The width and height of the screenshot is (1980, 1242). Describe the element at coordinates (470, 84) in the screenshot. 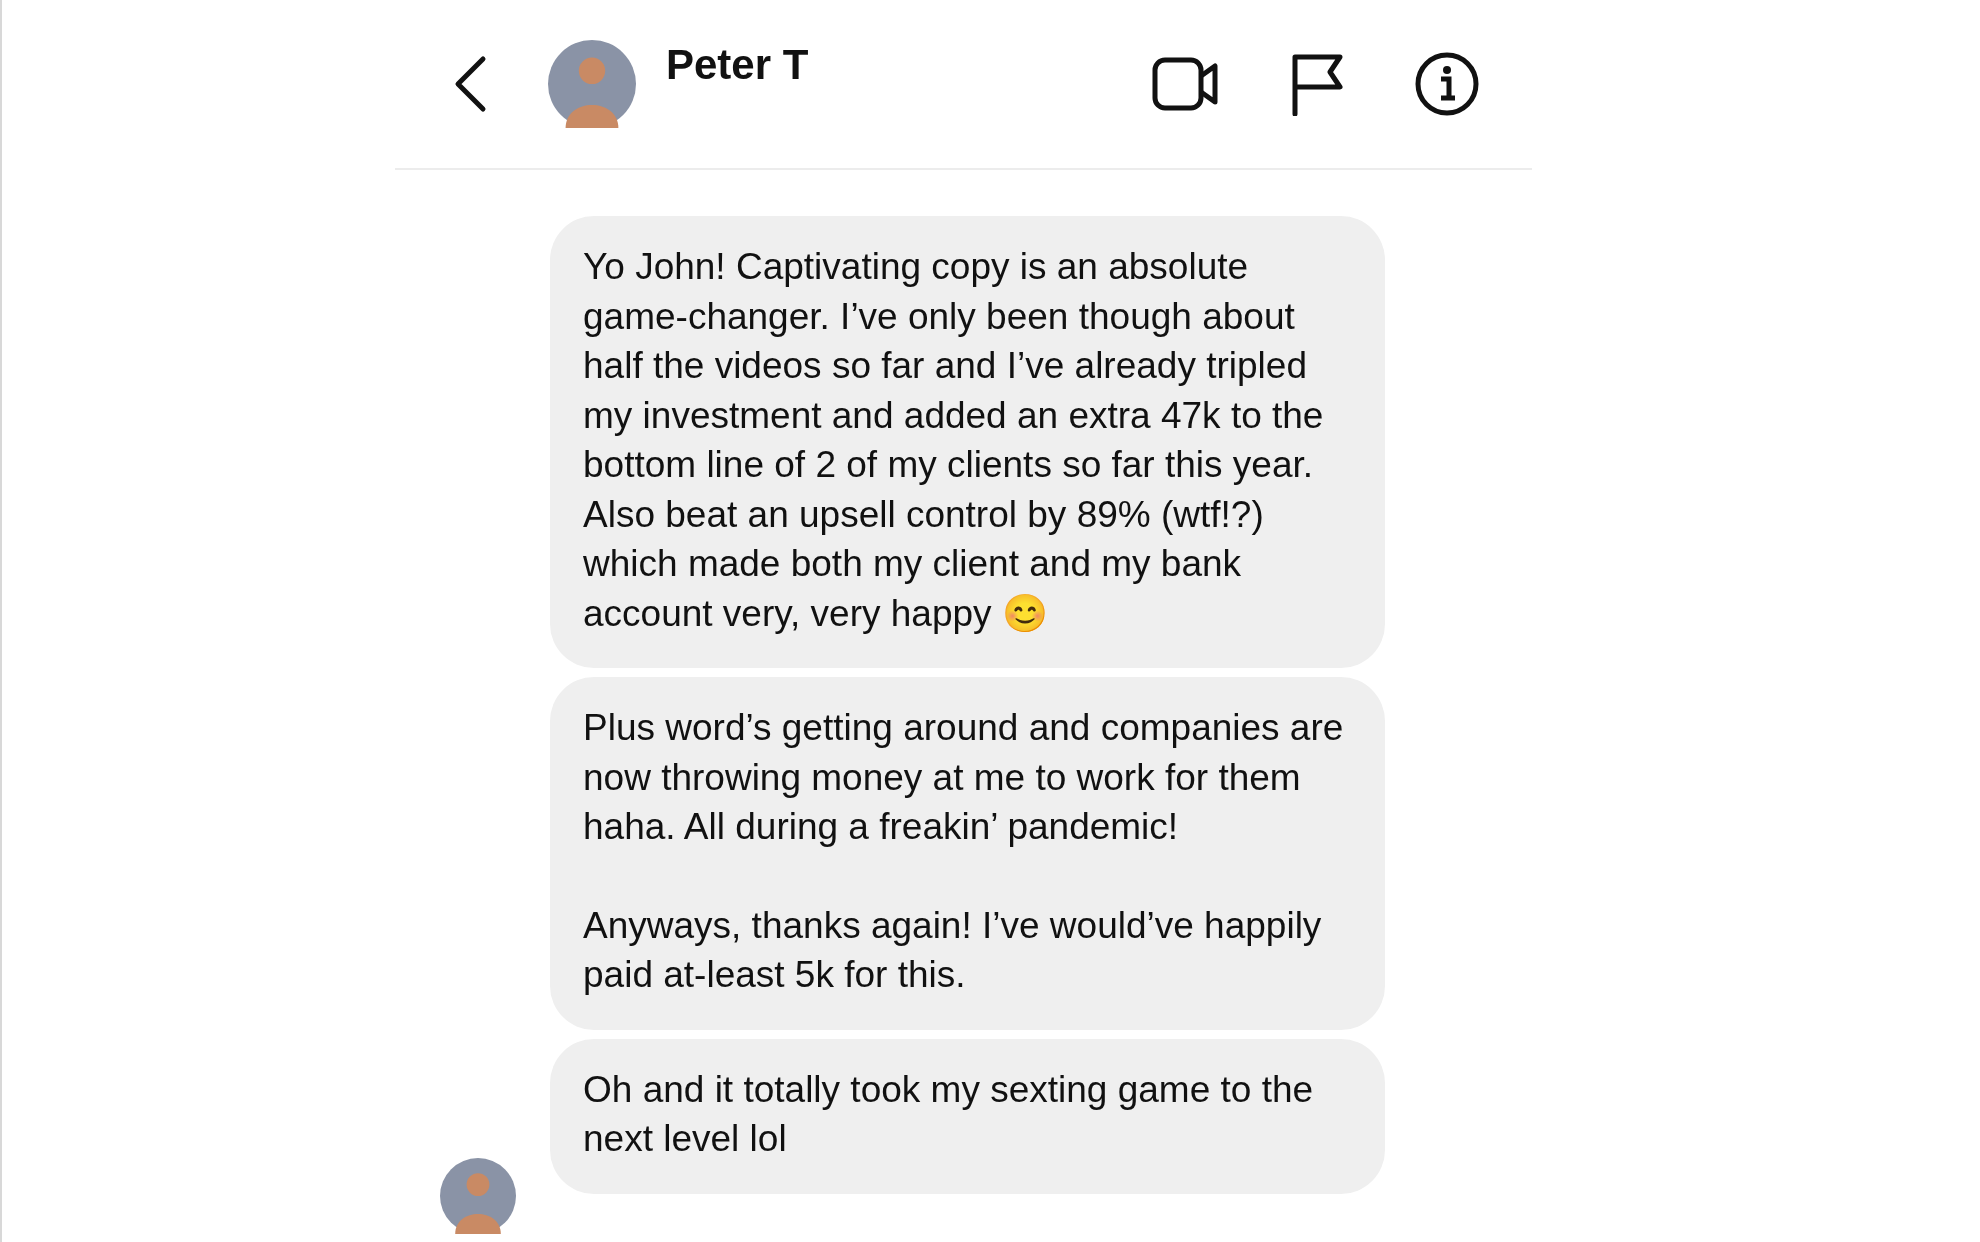

I see `back-icon` at that location.